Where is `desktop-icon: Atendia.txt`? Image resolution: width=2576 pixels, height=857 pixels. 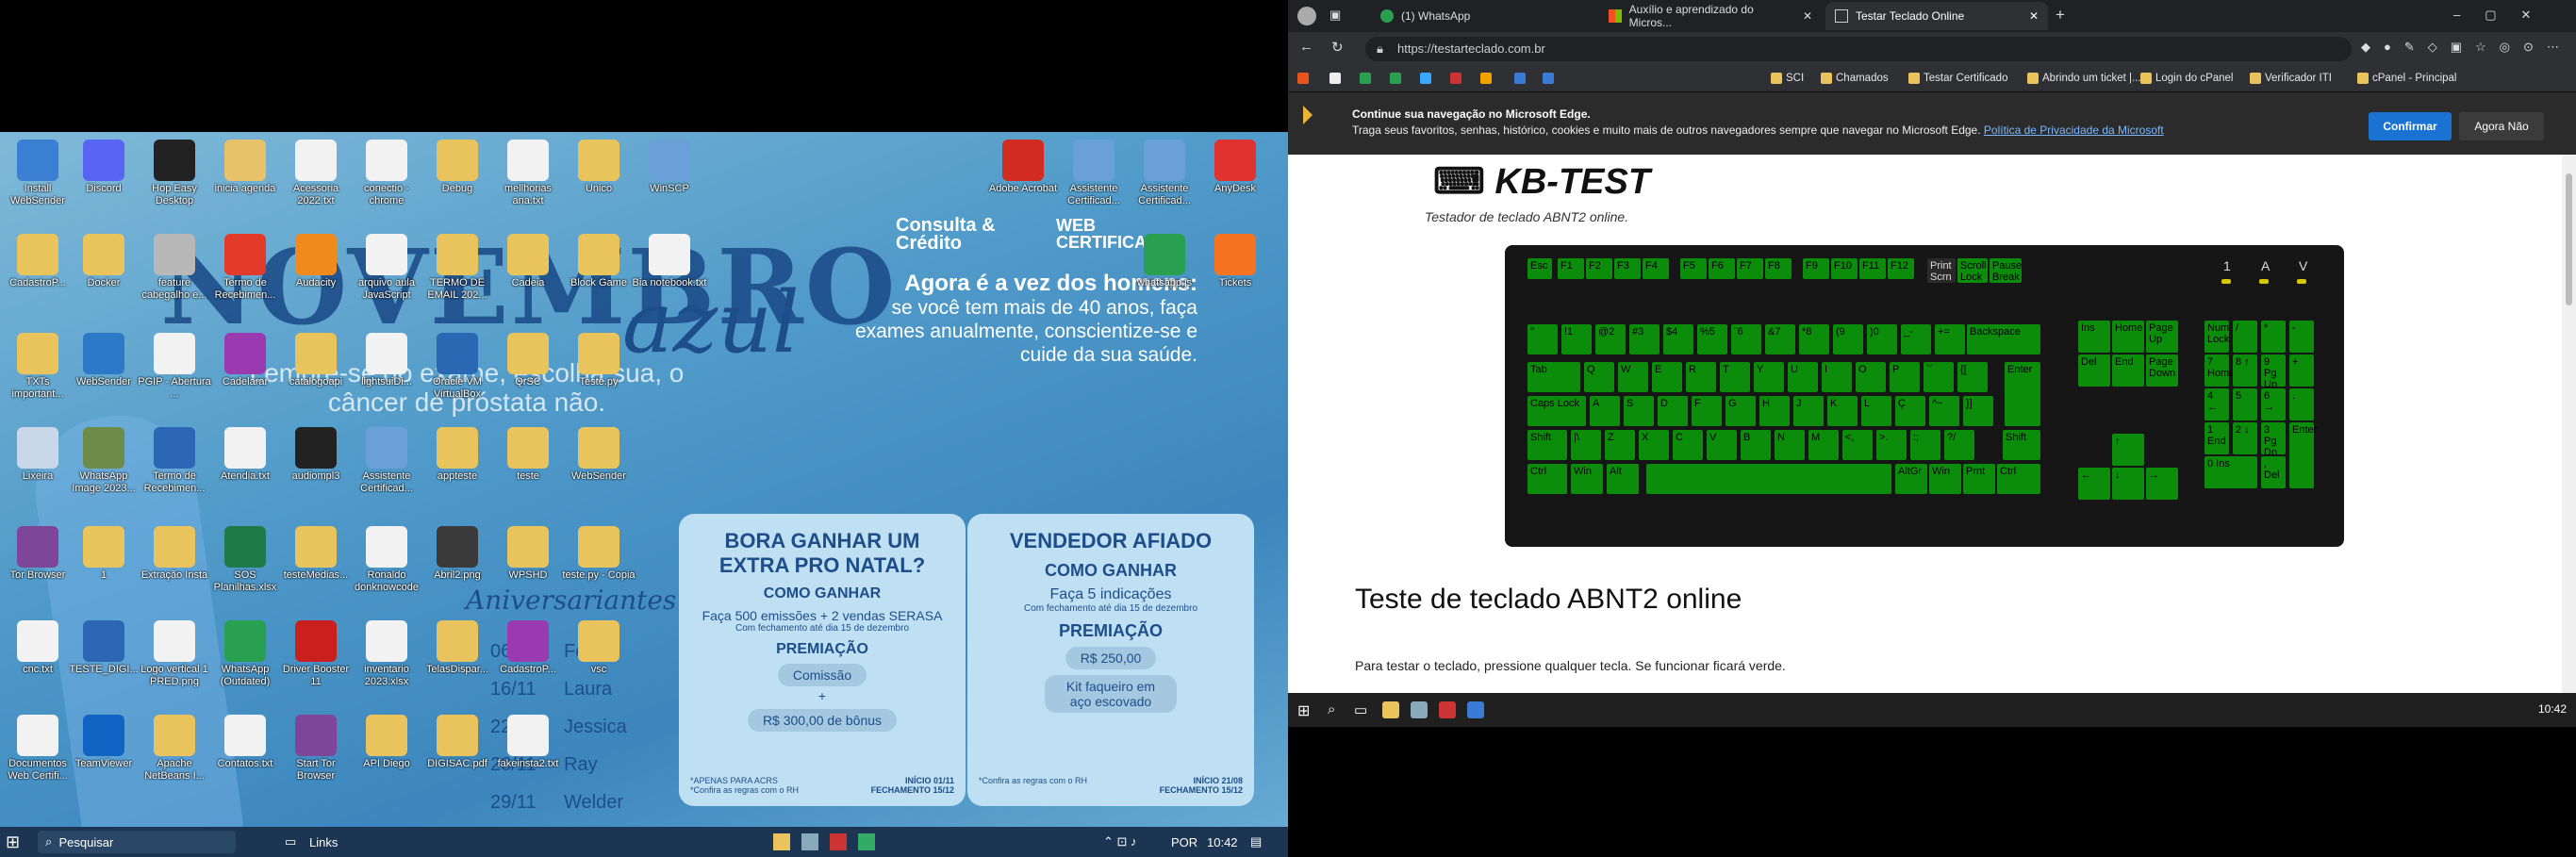 desktop-icon: Atendia.txt is located at coordinates (245, 470).